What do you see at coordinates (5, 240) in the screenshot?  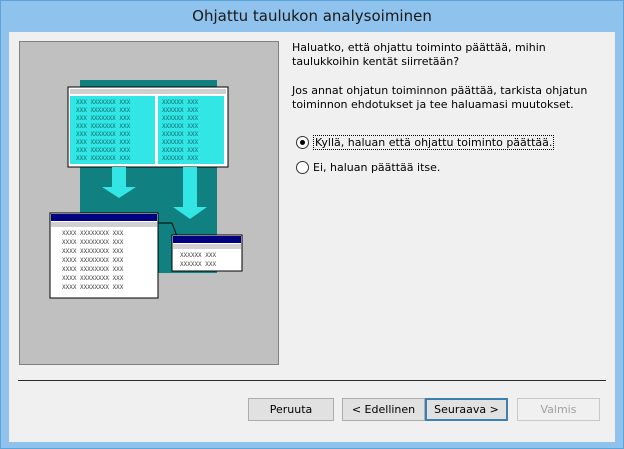 I see `window-frame-left` at bounding box center [5, 240].